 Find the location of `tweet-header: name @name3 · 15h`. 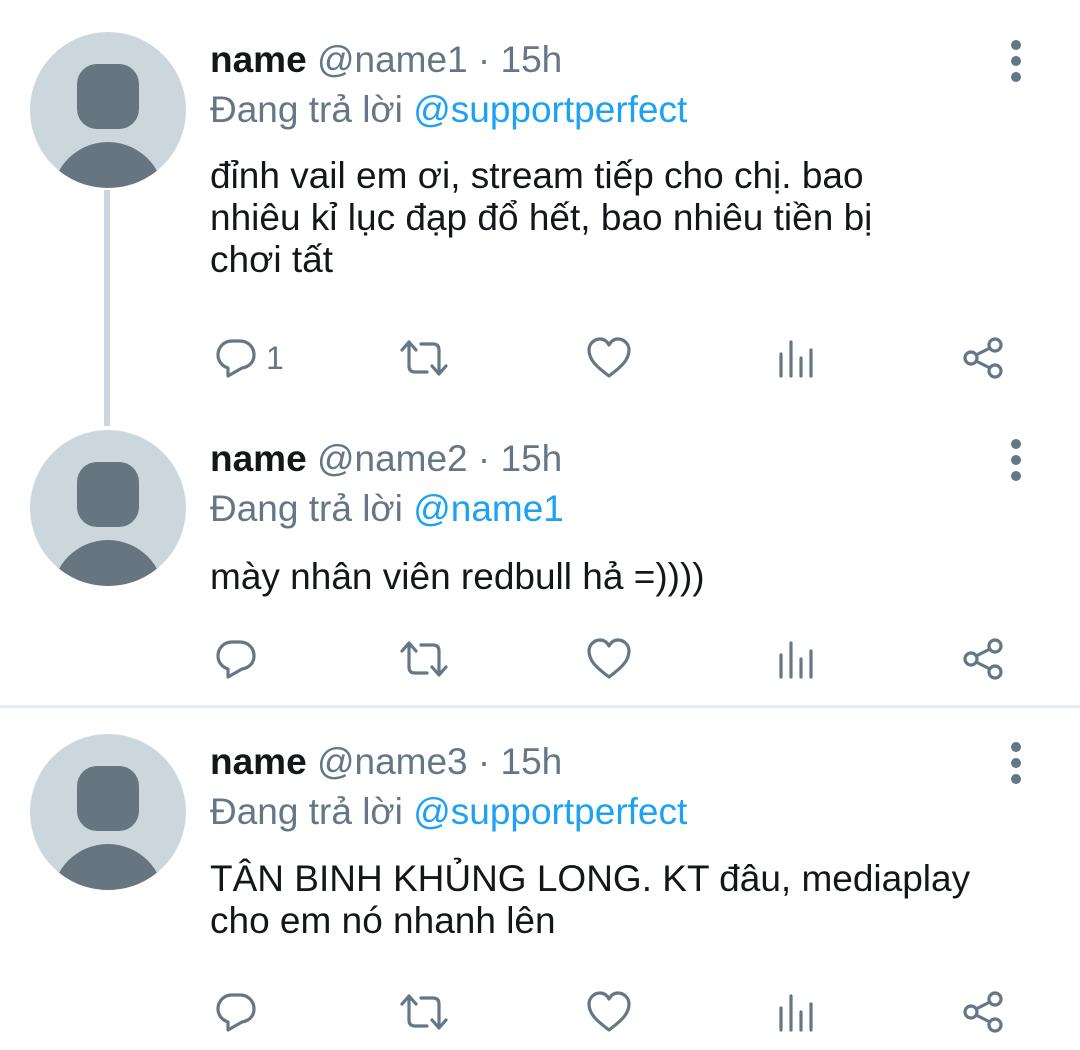

tweet-header: name @name3 · 15h is located at coordinates (386, 762).